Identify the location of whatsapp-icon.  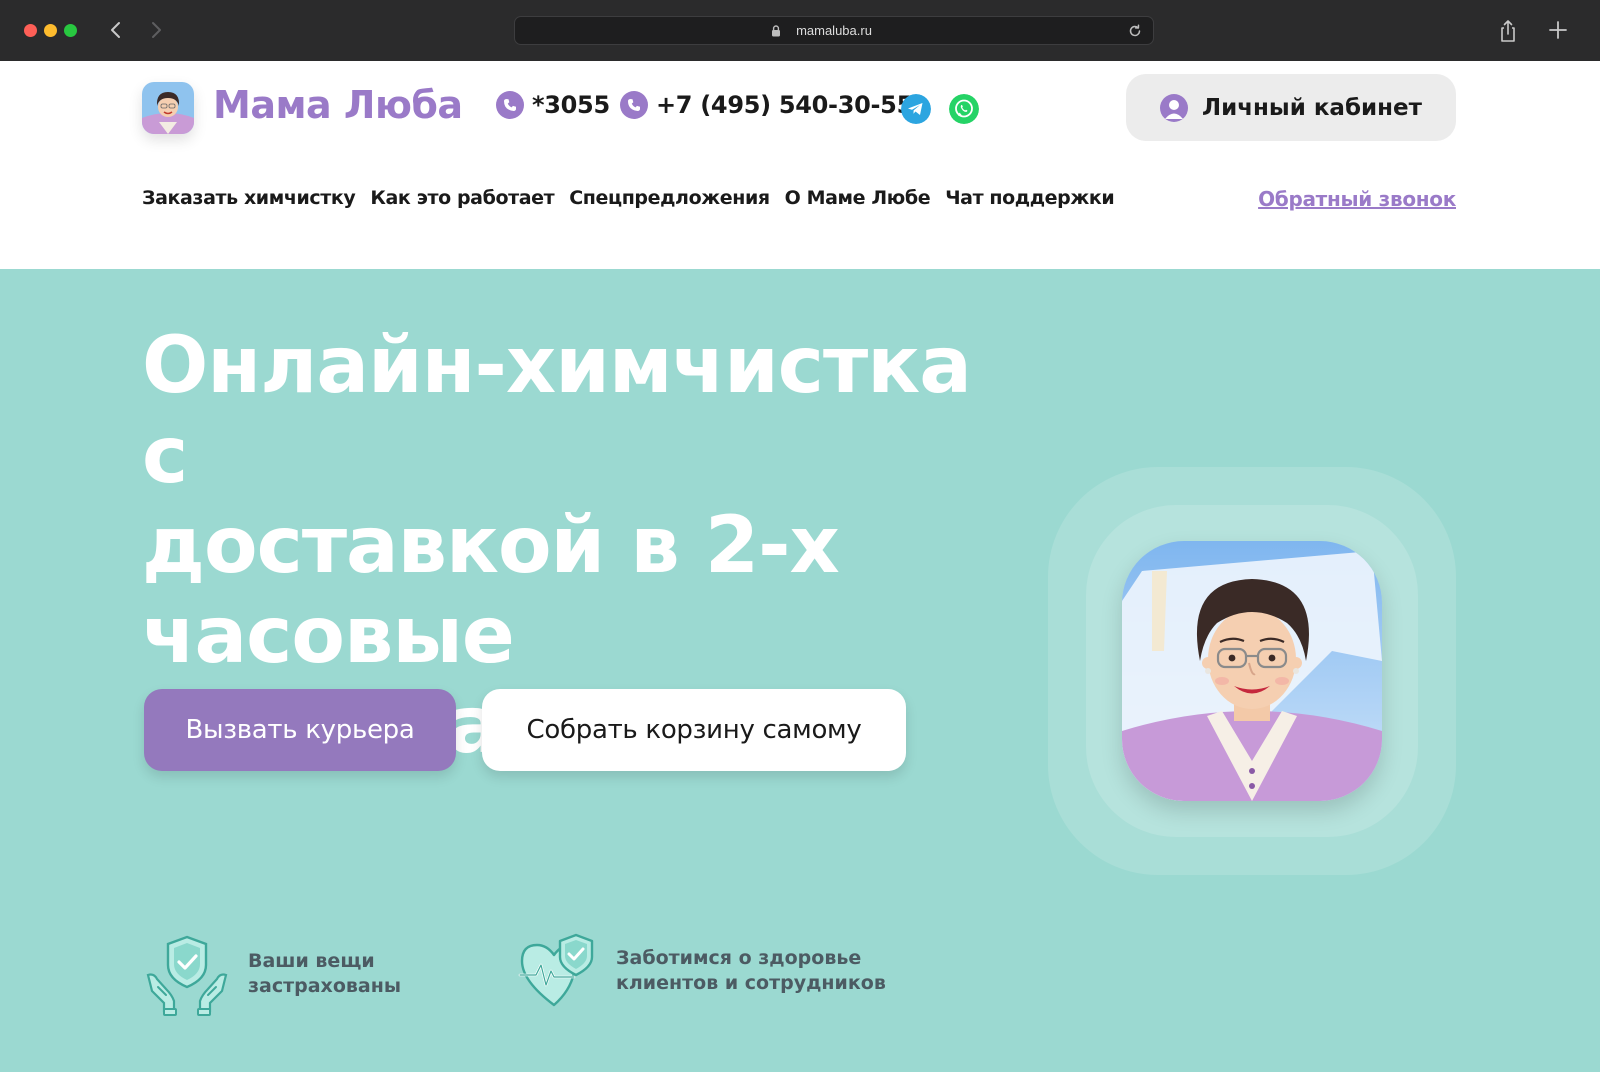
(964, 109).